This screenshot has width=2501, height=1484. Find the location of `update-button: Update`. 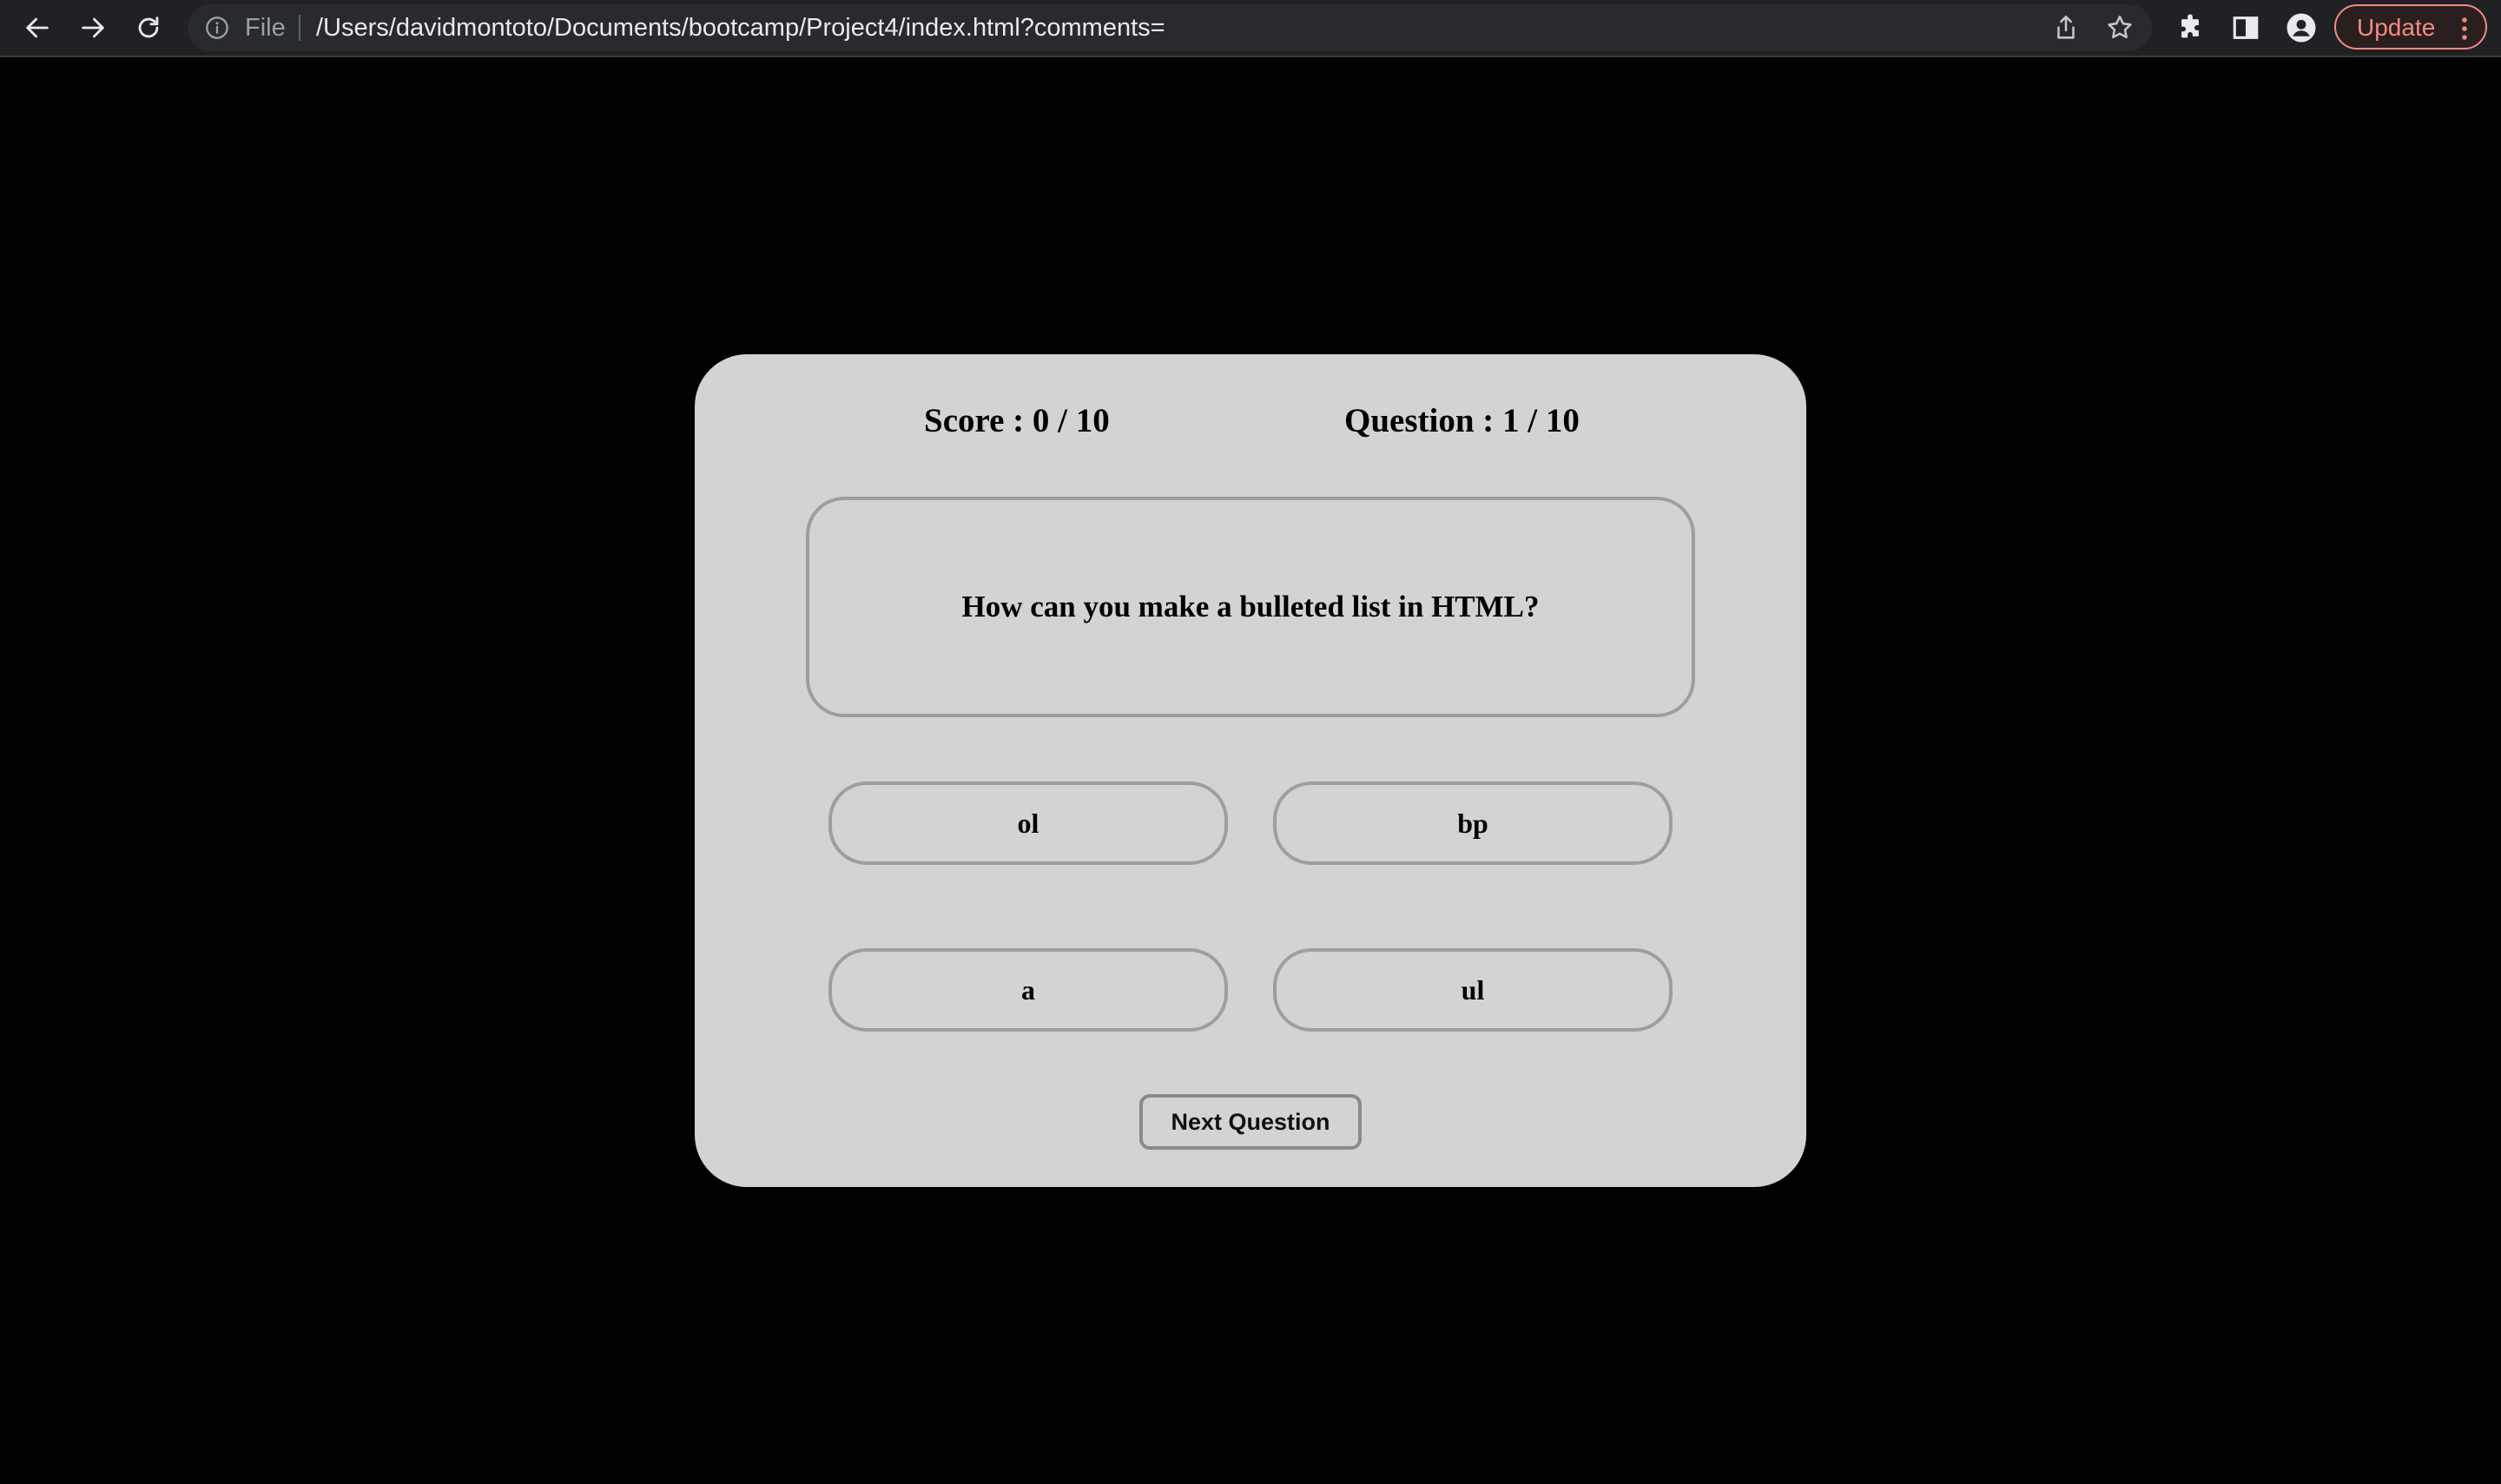

update-button: Update is located at coordinates (2410, 26).